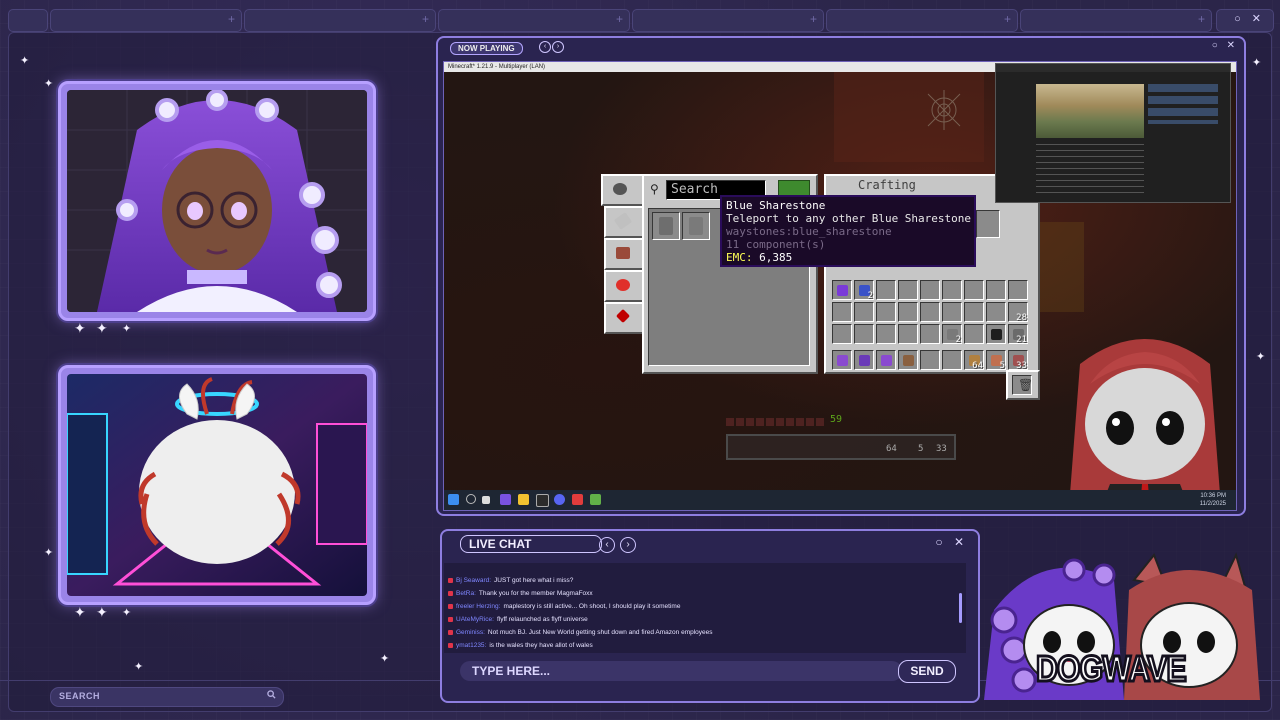  What do you see at coordinates (28, 20) in the screenshot?
I see `top-tab` at bounding box center [28, 20].